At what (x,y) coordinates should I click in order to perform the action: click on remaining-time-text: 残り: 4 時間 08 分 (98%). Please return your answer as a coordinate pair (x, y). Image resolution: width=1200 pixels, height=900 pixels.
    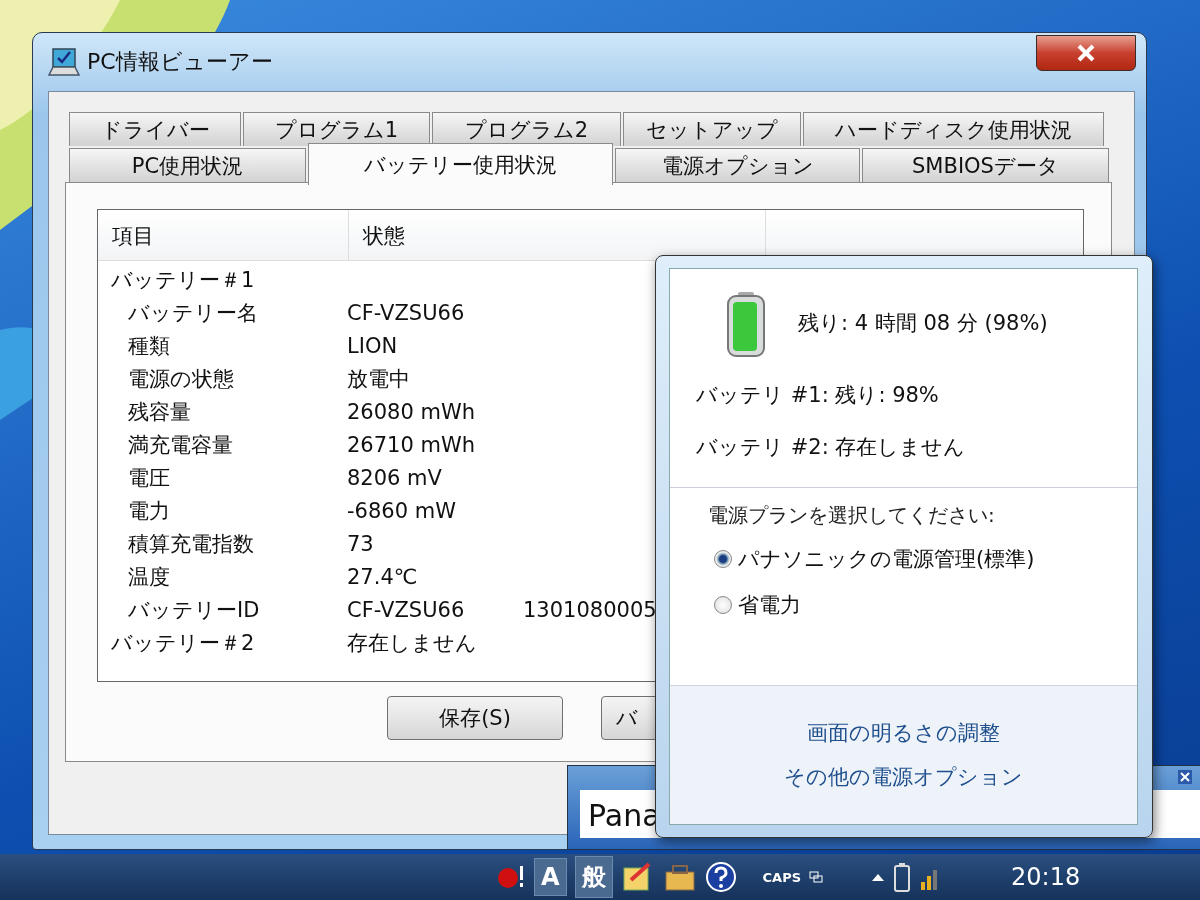
    Looking at the image, I should click on (923, 323).